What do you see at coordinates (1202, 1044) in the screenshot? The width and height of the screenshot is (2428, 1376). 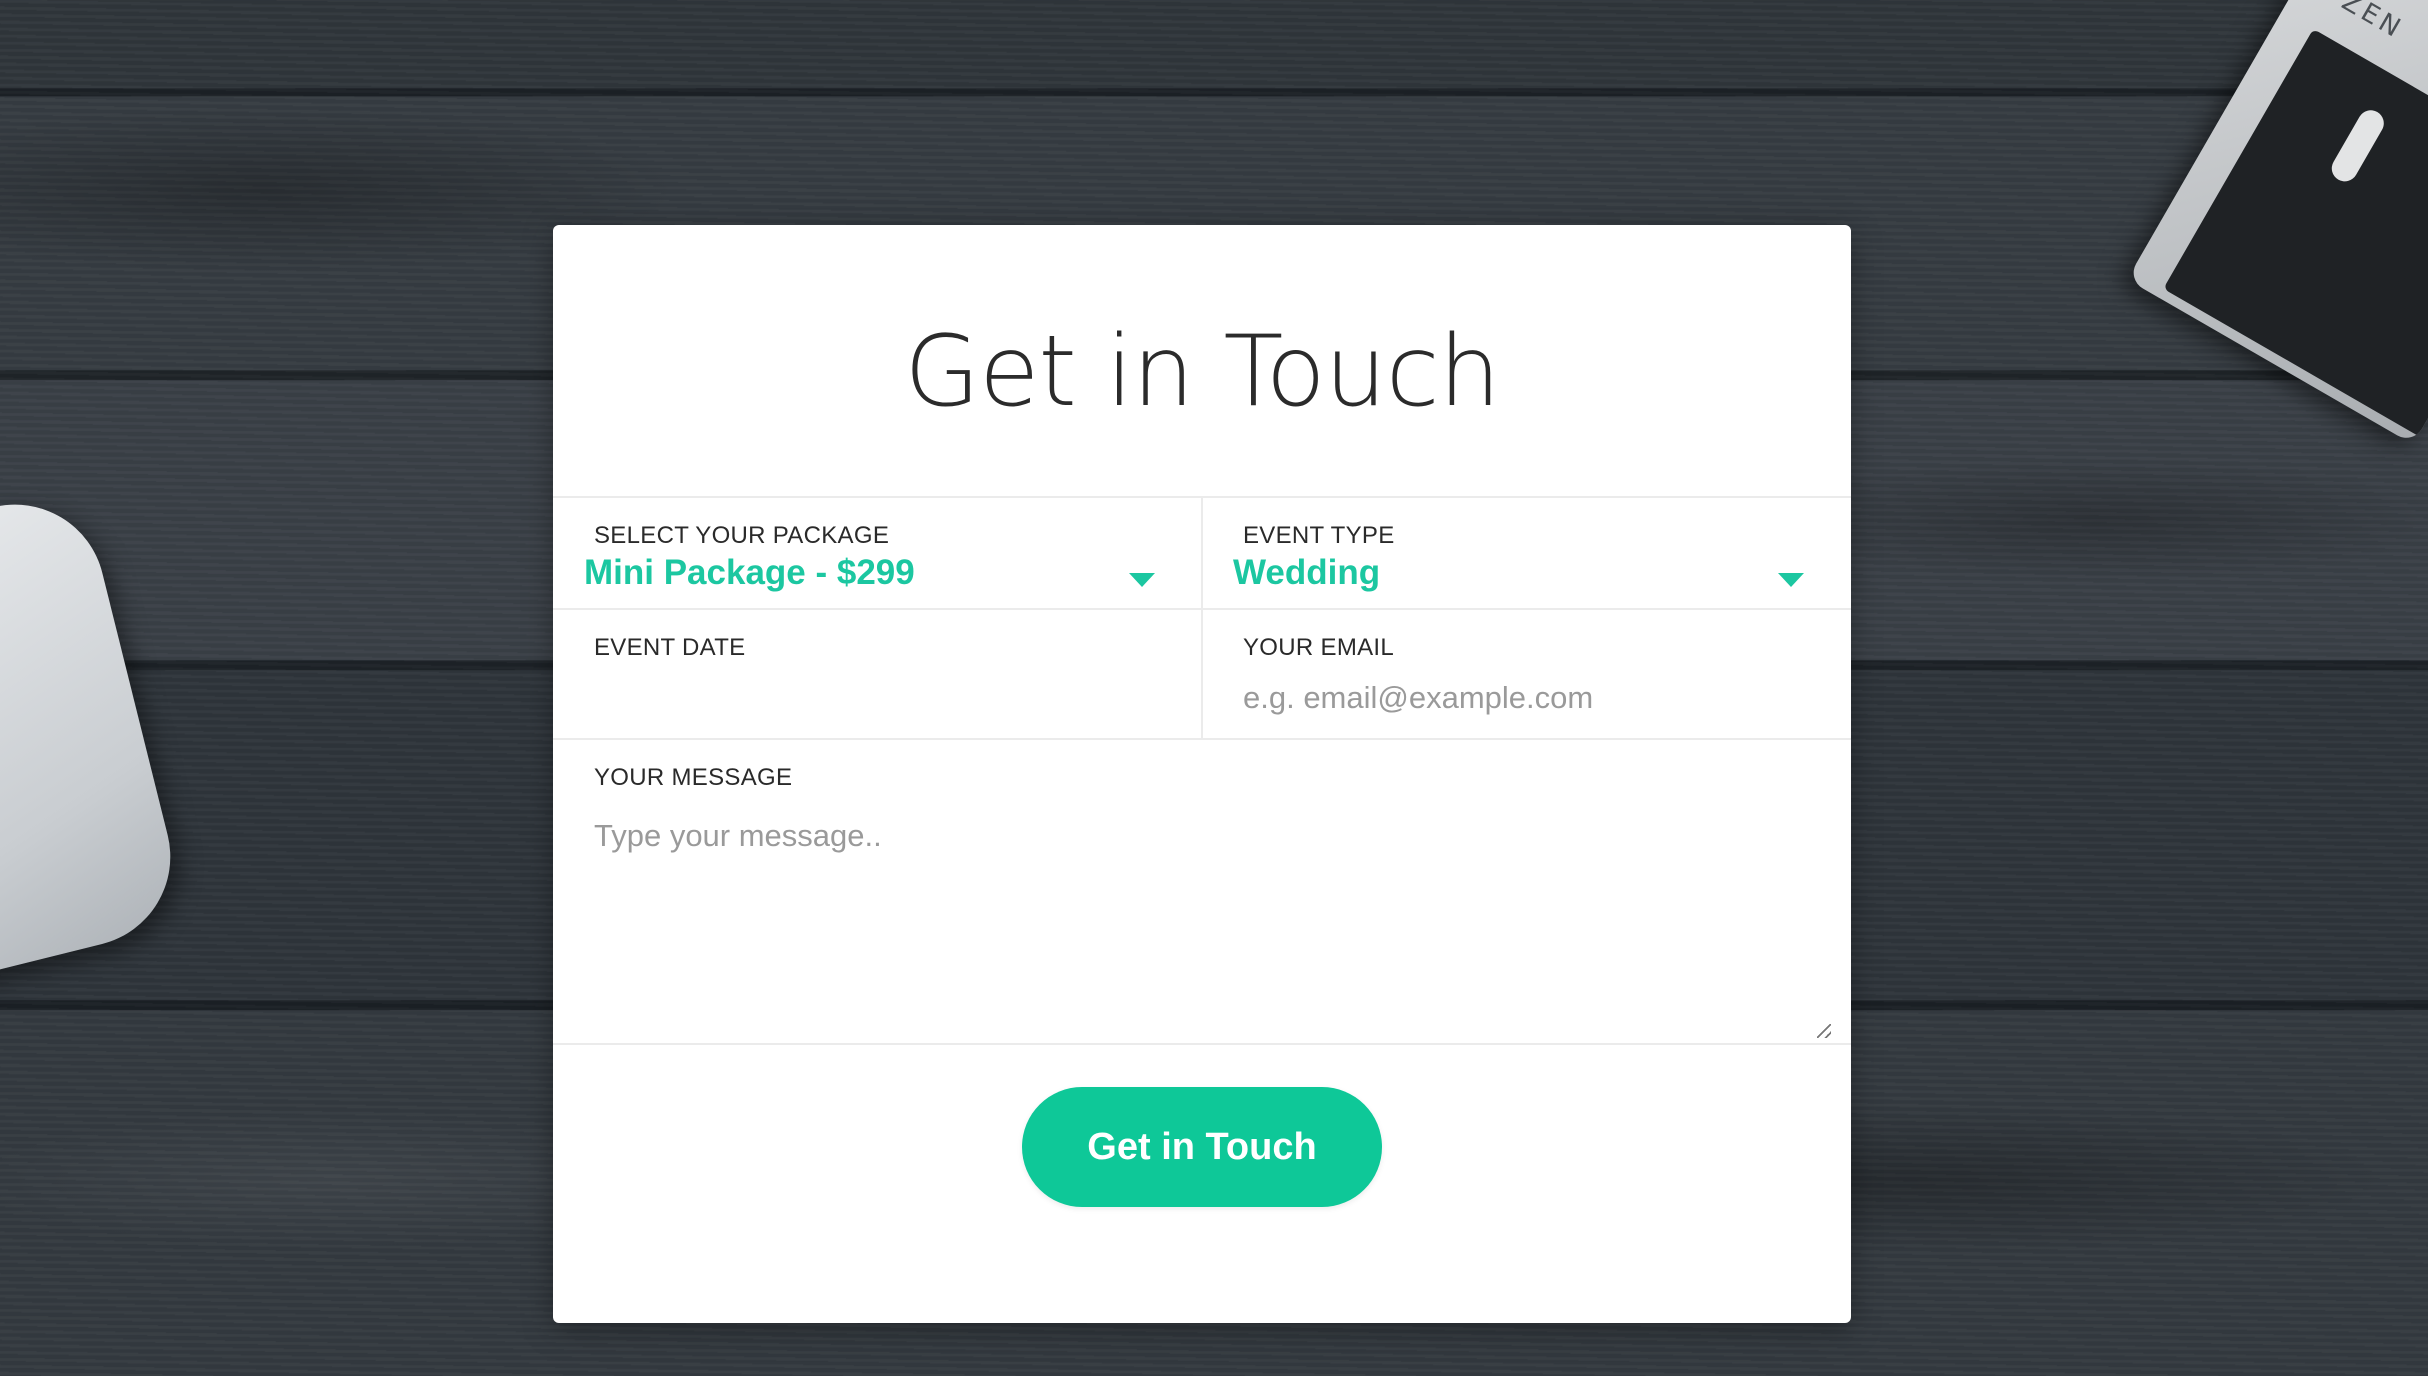 I see `divider` at bounding box center [1202, 1044].